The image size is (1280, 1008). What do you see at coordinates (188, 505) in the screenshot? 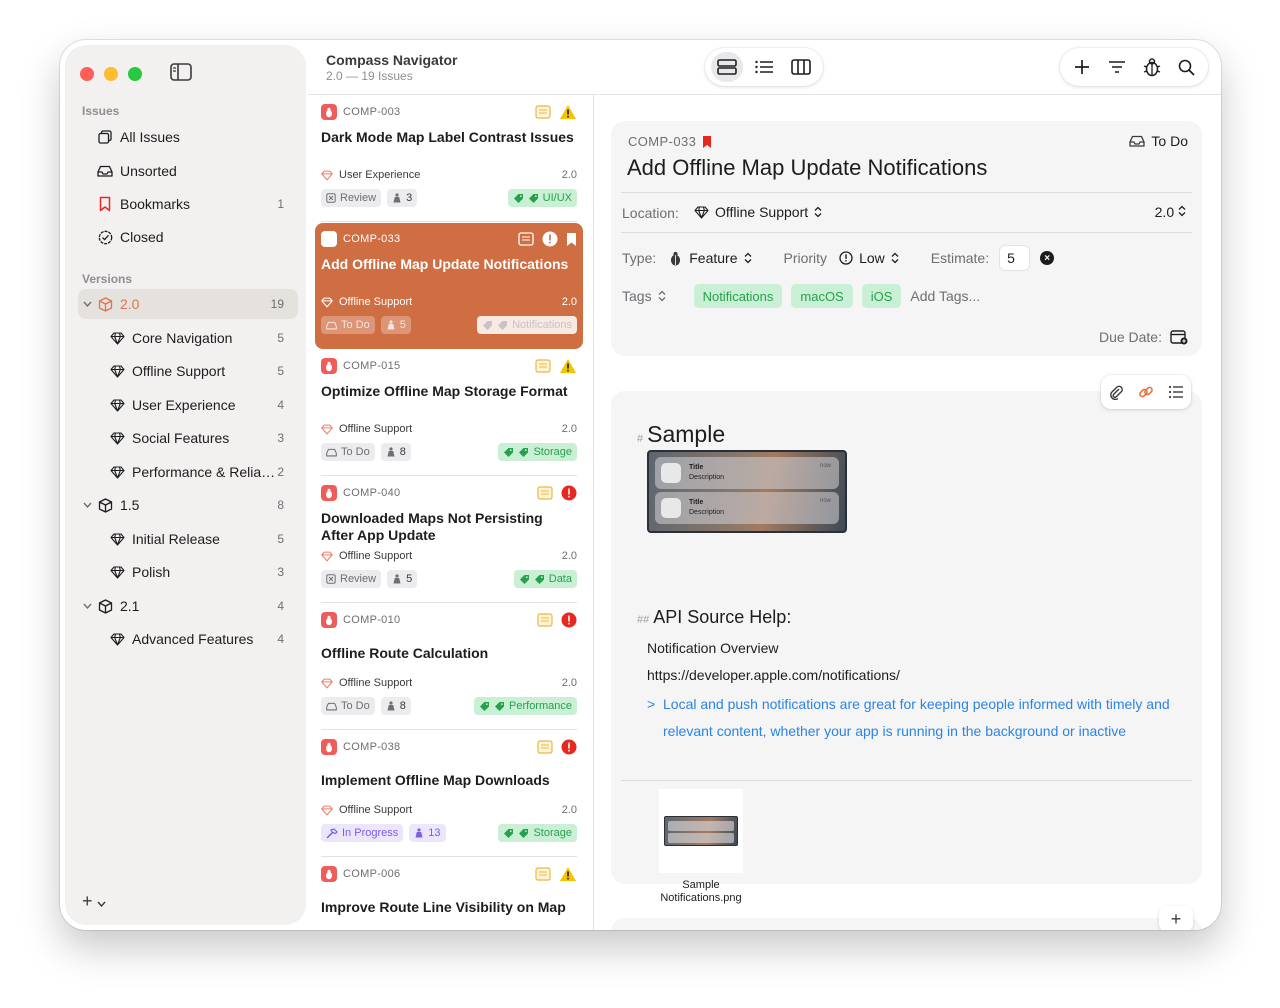
I see `sidebar-item-version-1-5: 1.5 8` at bounding box center [188, 505].